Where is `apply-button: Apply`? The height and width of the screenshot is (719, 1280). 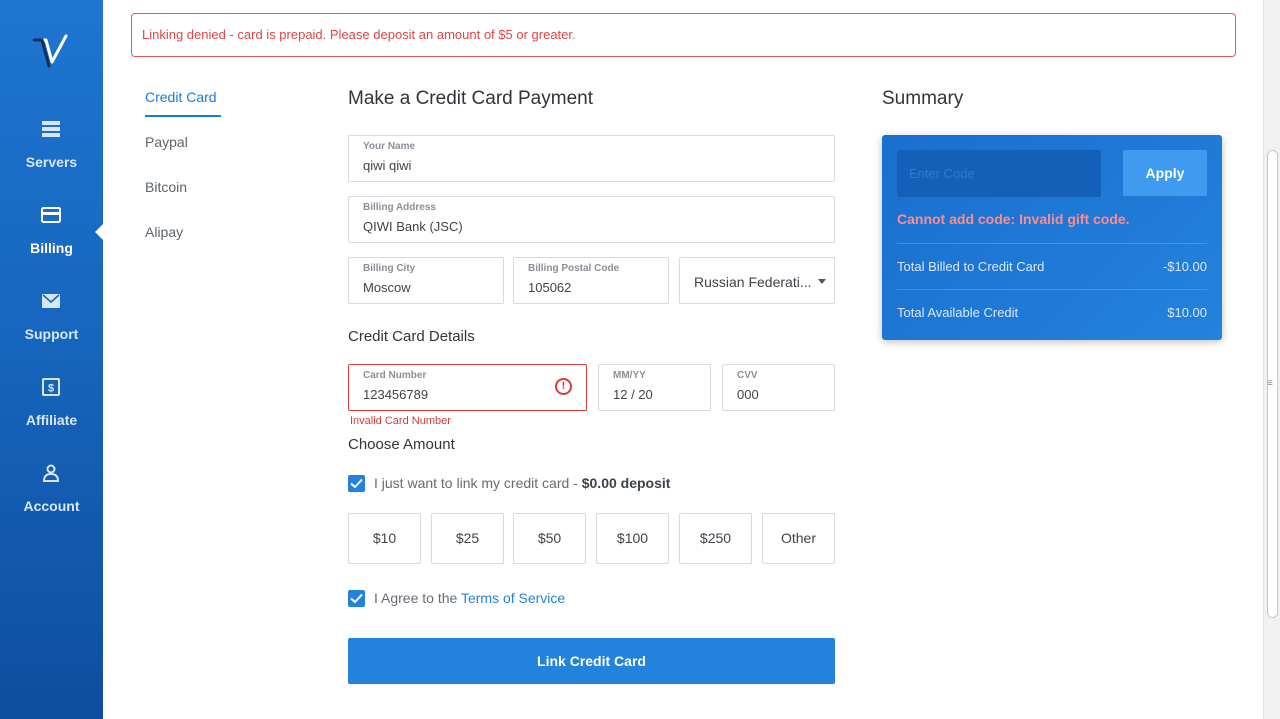 apply-button: Apply is located at coordinates (1165, 173).